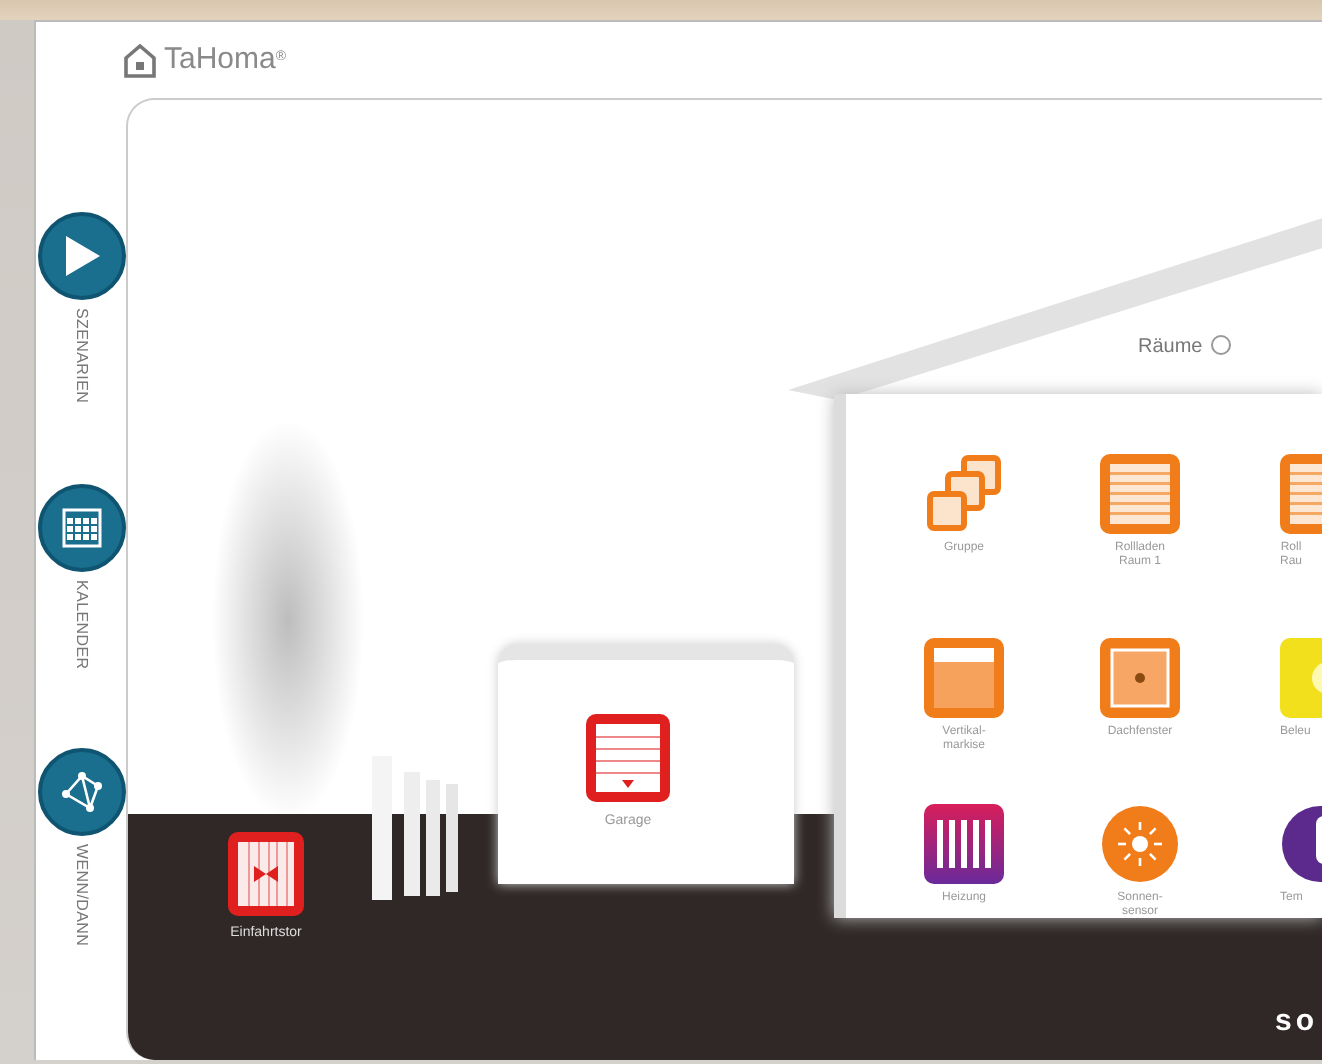  Describe the element at coordinates (964, 844) in the screenshot. I see `radiator-icon` at that location.